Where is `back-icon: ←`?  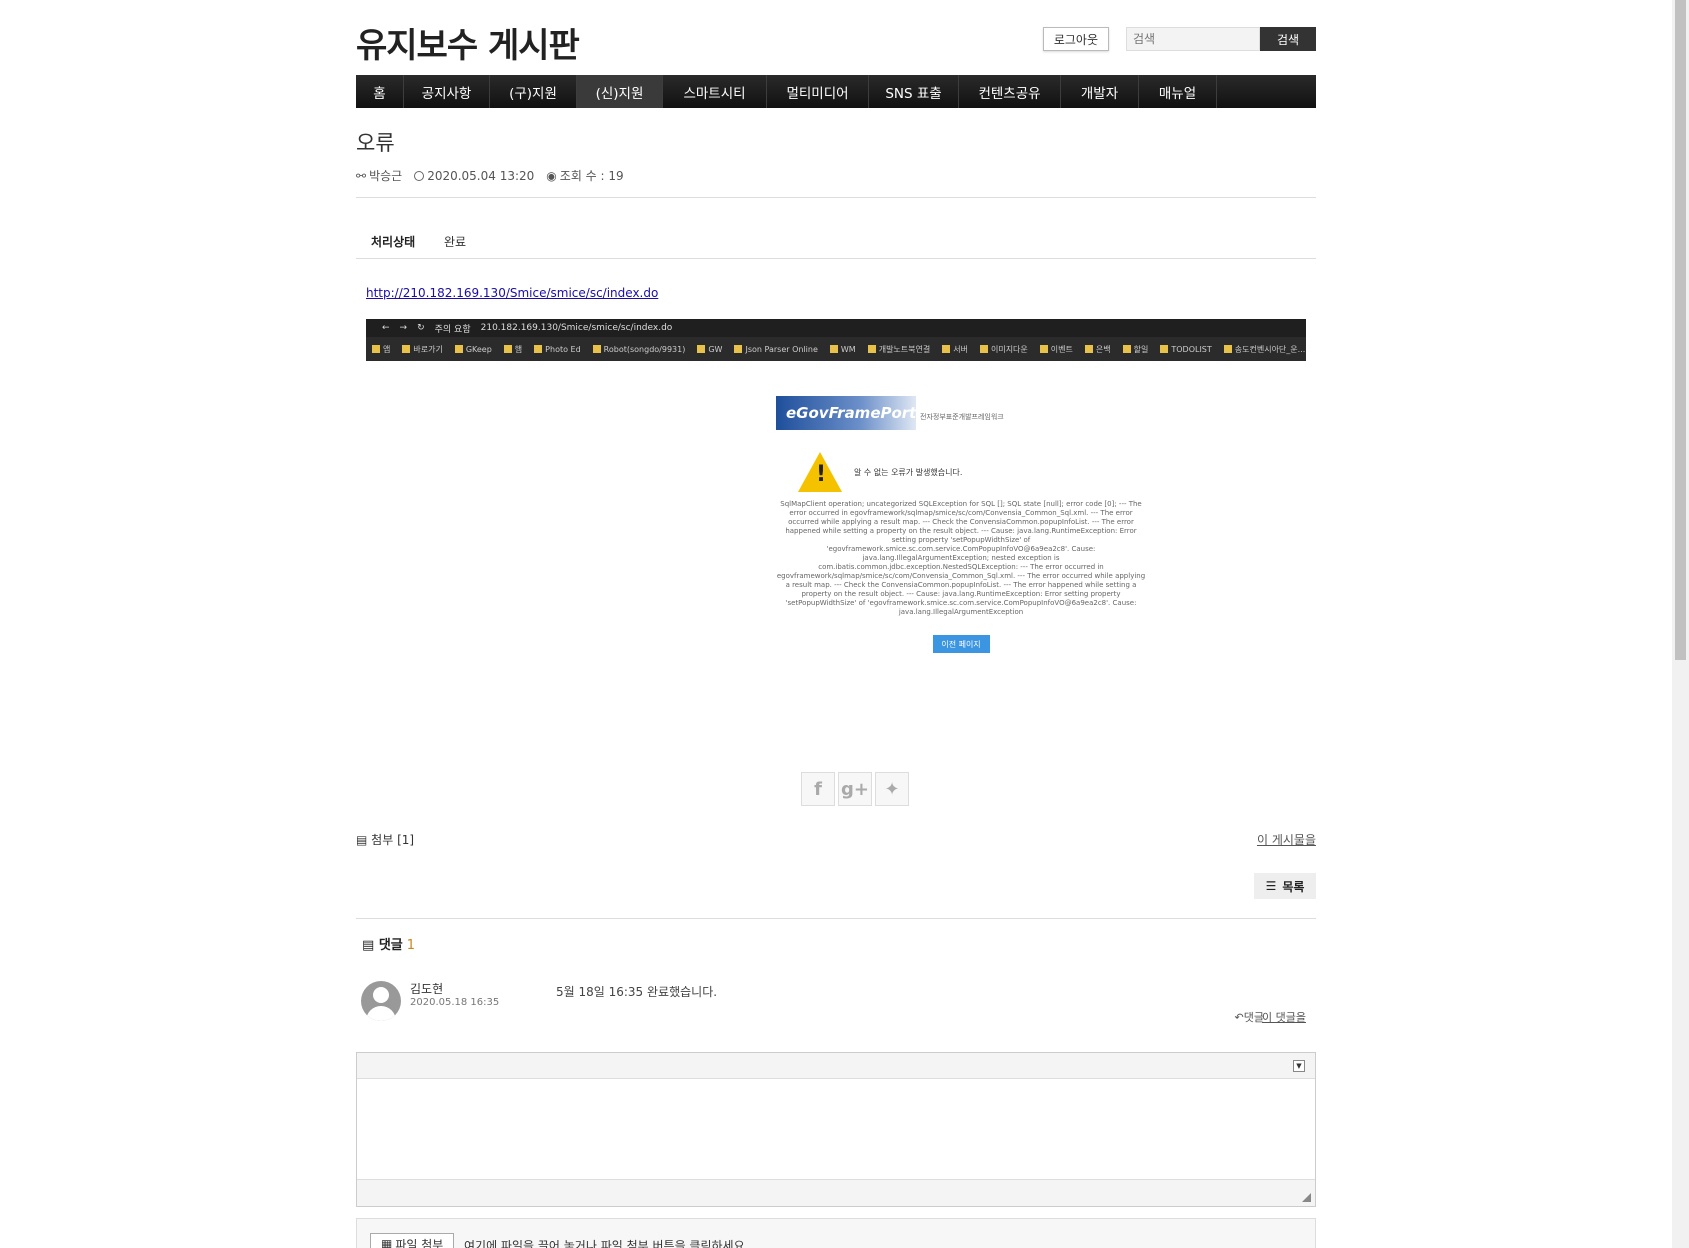
back-icon: ← is located at coordinates (386, 328).